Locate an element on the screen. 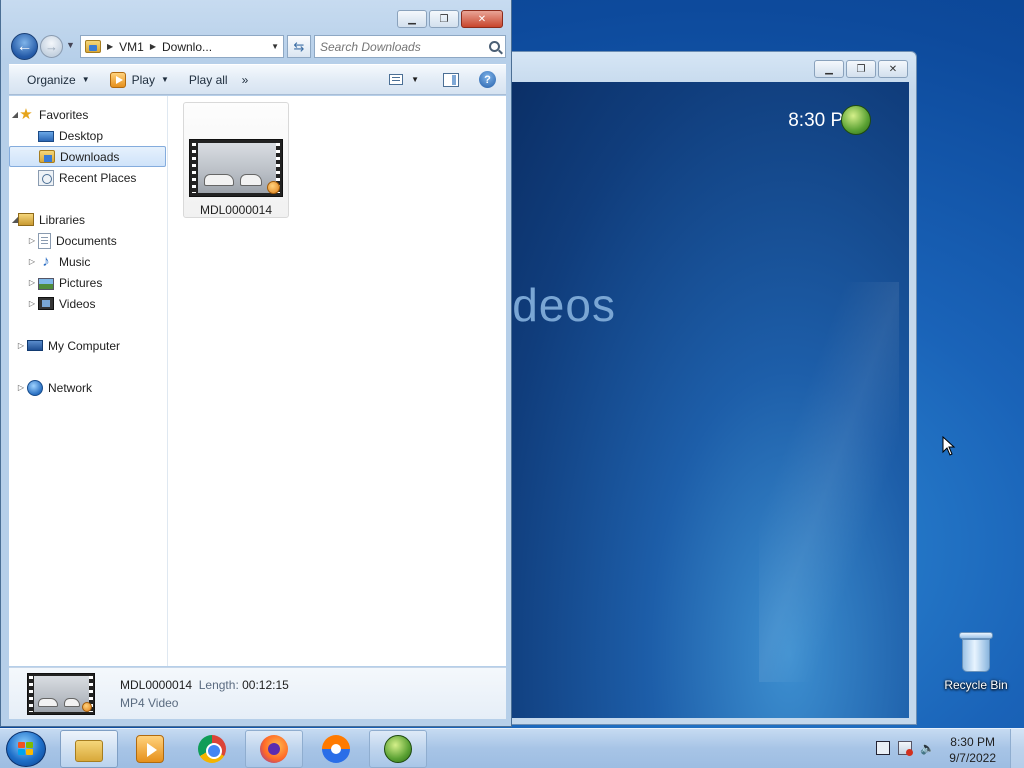 This screenshot has width=1024, height=768. nav-documents: ▷ Documents is located at coordinates (88, 240).